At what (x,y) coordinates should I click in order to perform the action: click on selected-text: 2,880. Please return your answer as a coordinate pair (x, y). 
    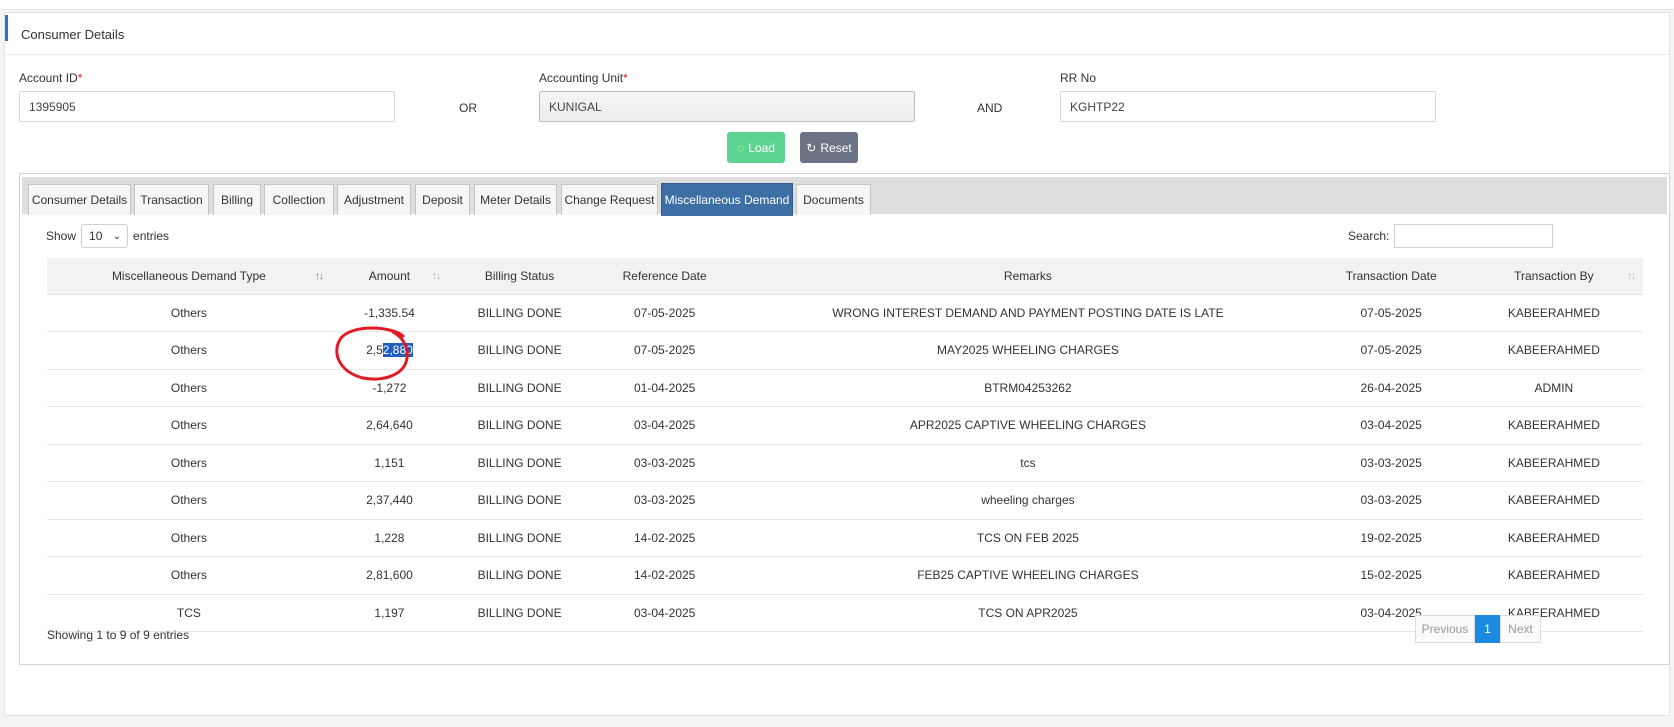
    Looking at the image, I should click on (397, 350).